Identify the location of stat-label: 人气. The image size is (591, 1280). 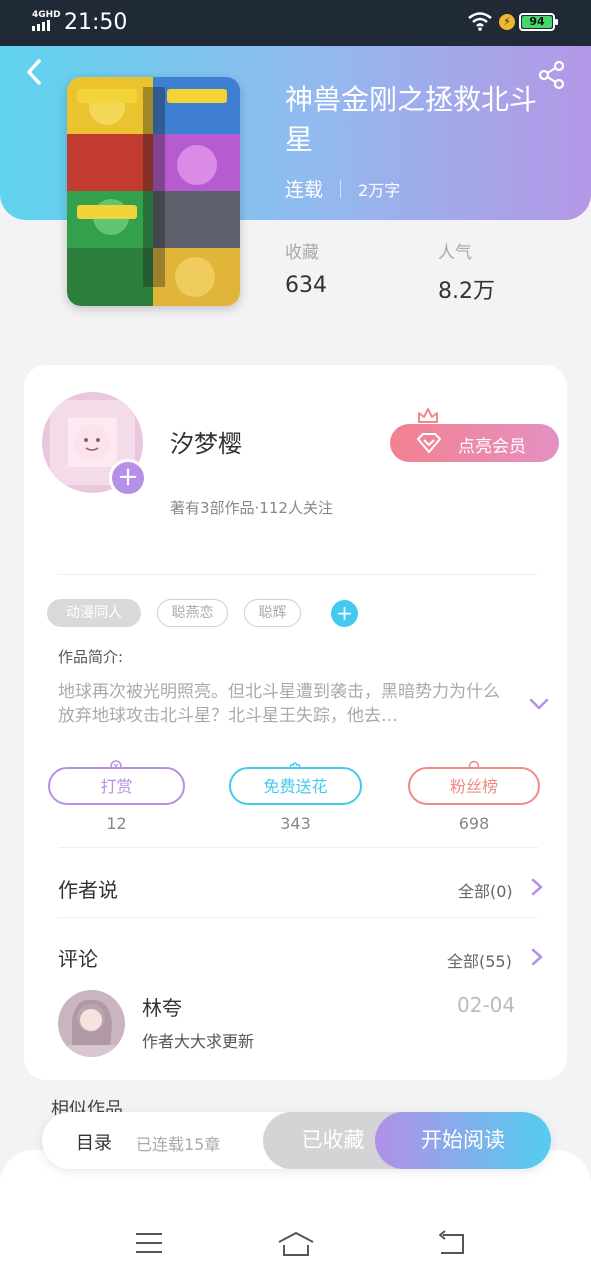
(455, 253).